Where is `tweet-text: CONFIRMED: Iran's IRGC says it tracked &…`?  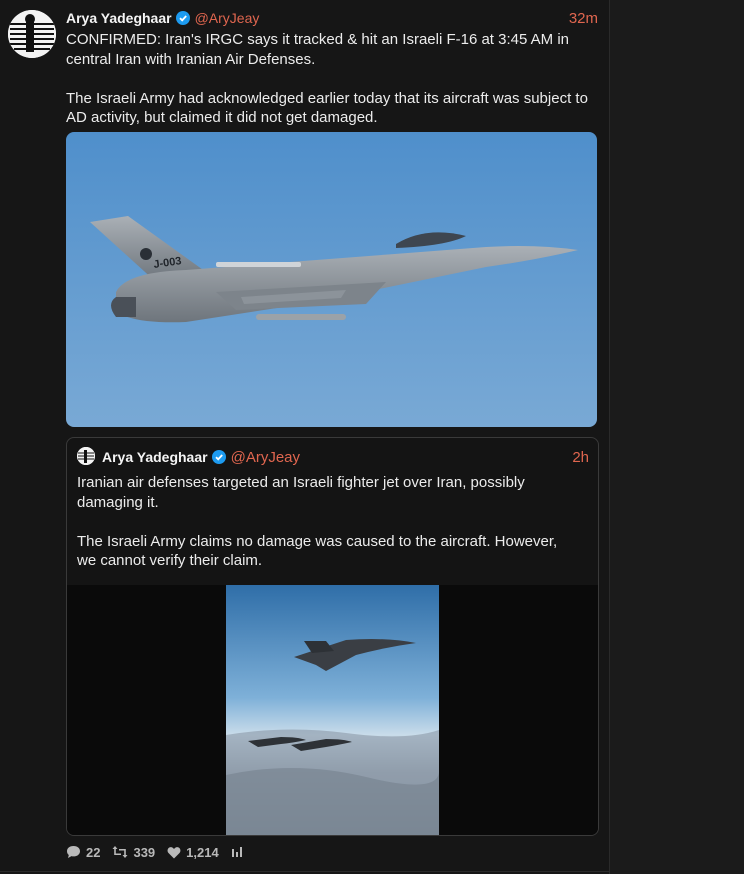 tweet-text: CONFIRMED: Iran's IRGC says it tracked &… is located at coordinates (331, 79).